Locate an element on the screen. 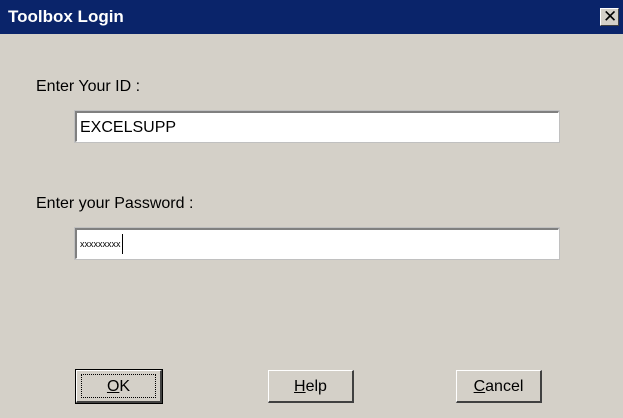 This screenshot has height=418, width=623. help-button: Help is located at coordinates (311, 386).